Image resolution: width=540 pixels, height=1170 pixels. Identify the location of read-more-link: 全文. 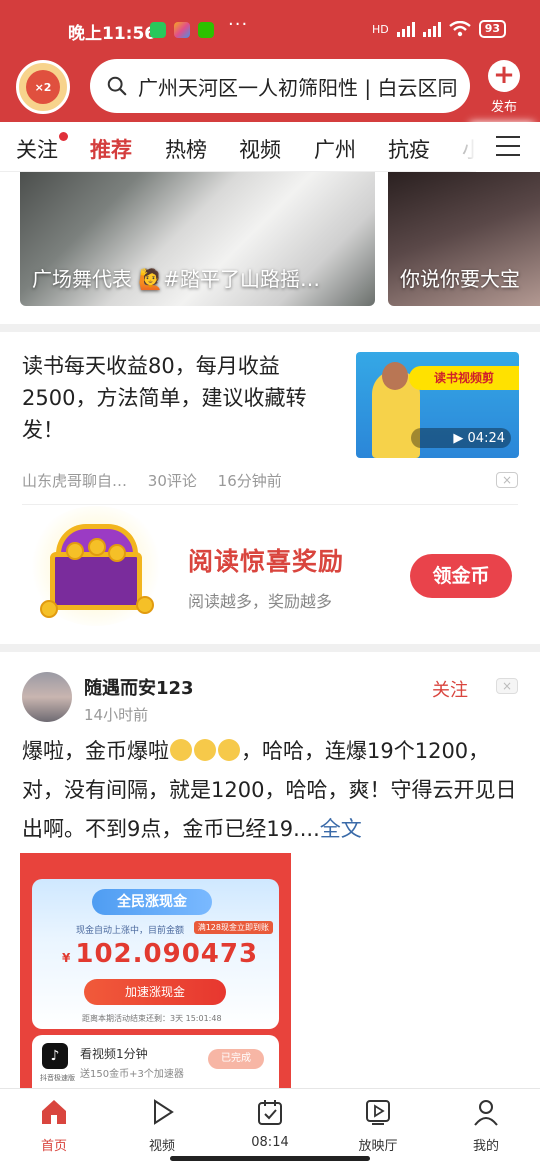
(341, 829).